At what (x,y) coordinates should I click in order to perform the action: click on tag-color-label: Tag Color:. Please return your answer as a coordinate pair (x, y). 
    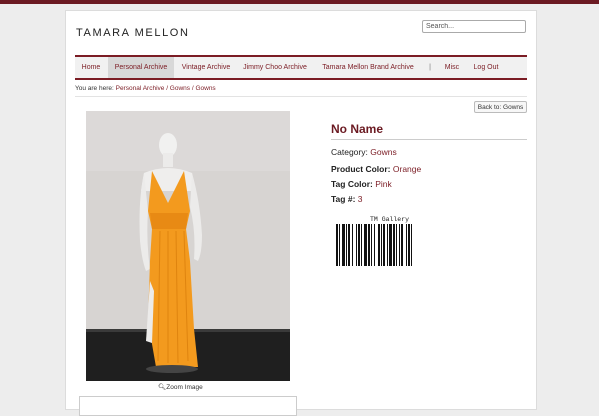
    Looking at the image, I should click on (352, 184).